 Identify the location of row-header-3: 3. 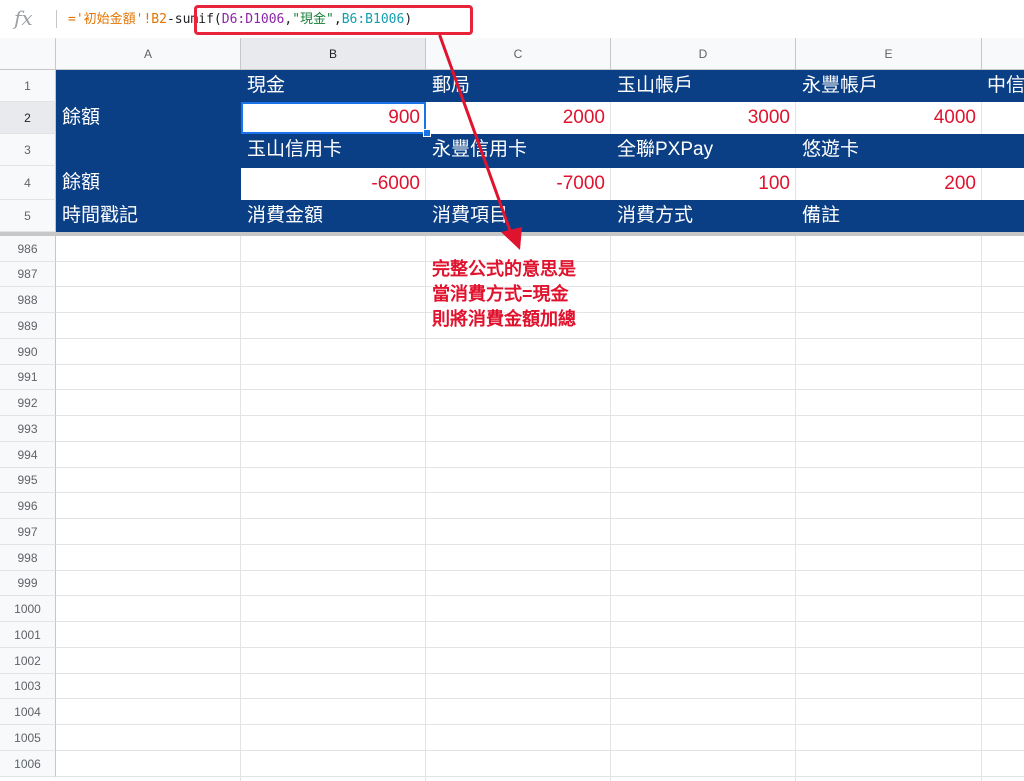
(28, 150).